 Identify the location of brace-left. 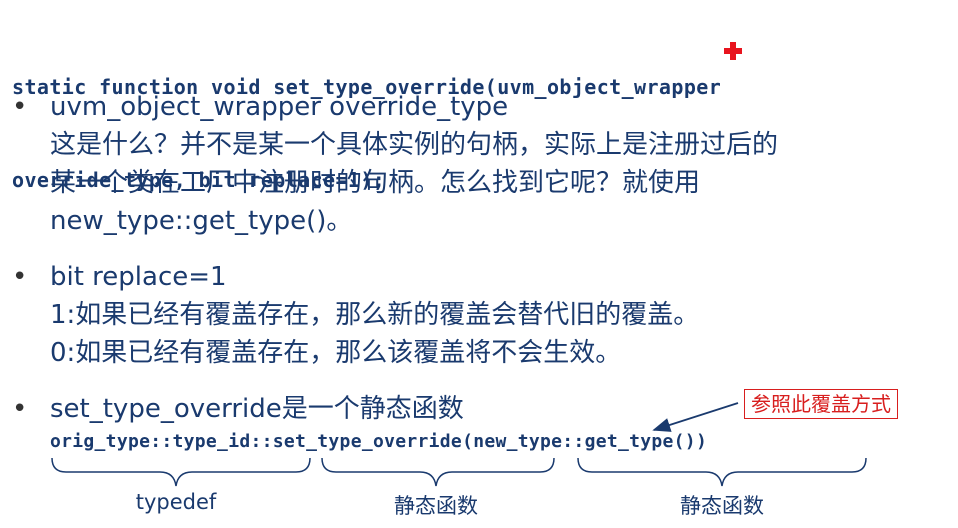
(181, 472).